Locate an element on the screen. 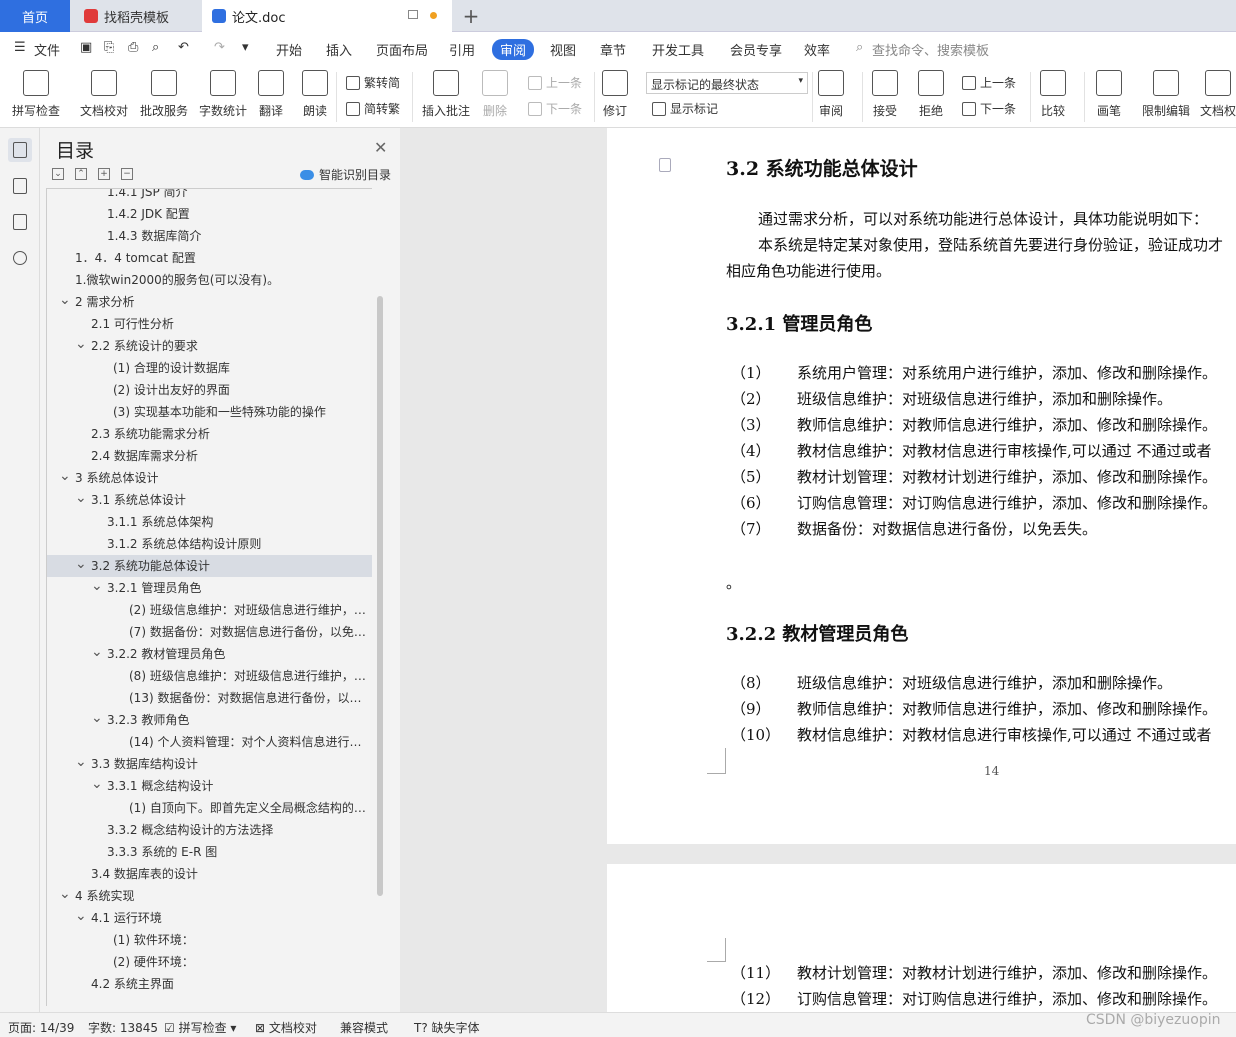 This screenshot has width=1236, height=1037. accept-button: 接受 is located at coordinates (885, 94).